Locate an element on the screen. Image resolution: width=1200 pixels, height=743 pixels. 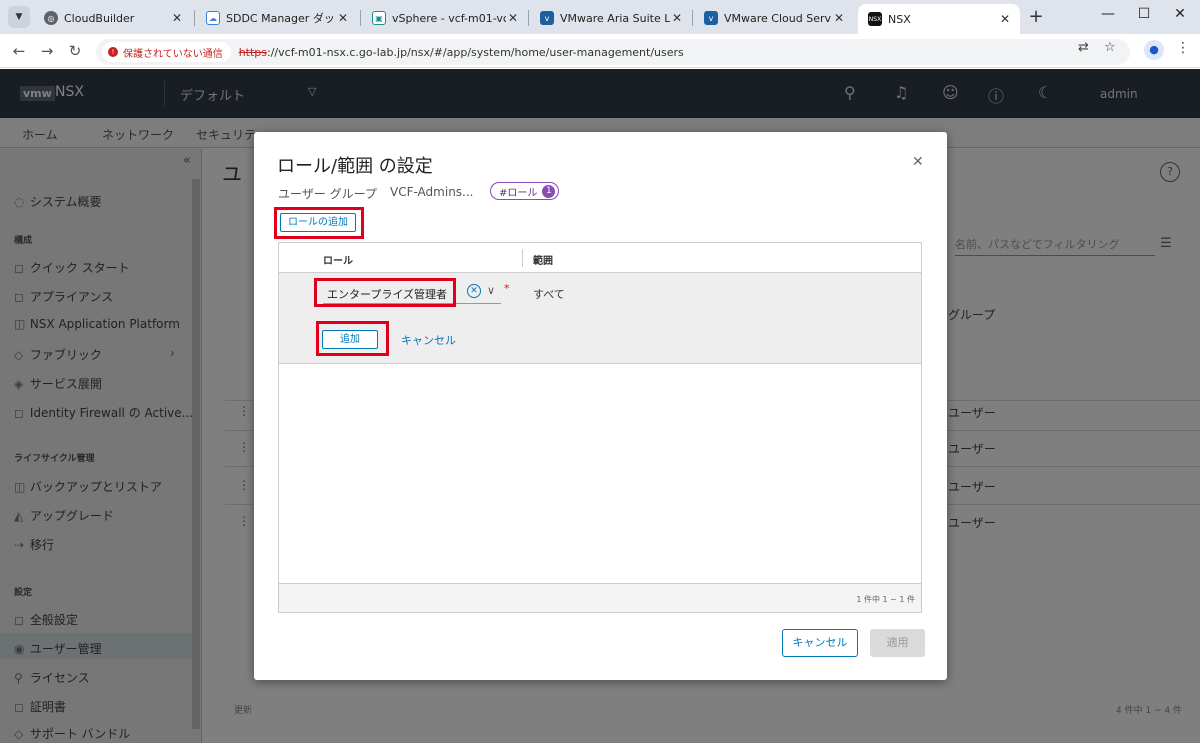
add-role-button: ロールの追加 is located at coordinates (318, 222).